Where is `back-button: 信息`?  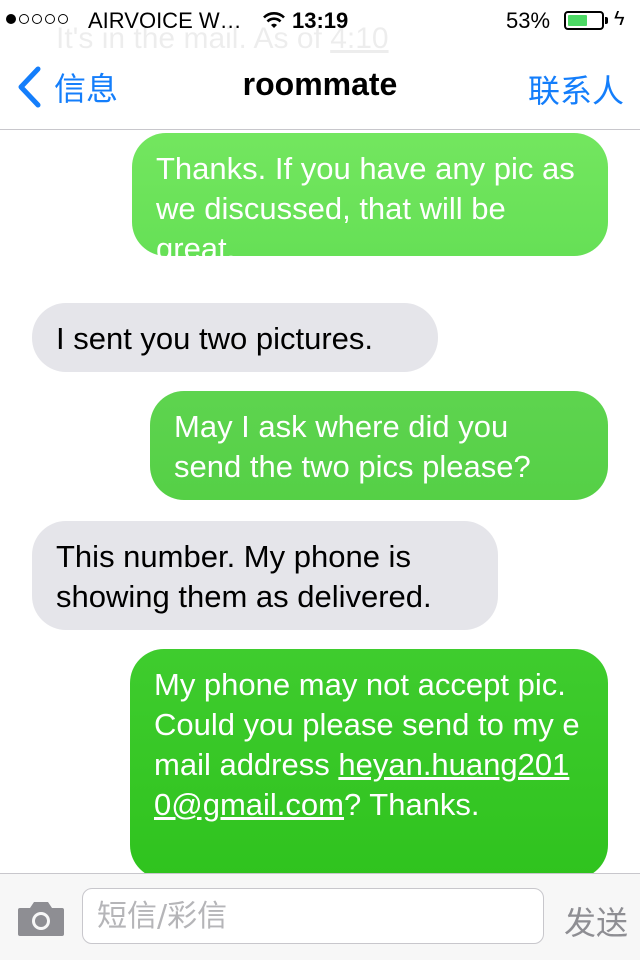 back-button: 信息 is located at coordinates (67, 87).